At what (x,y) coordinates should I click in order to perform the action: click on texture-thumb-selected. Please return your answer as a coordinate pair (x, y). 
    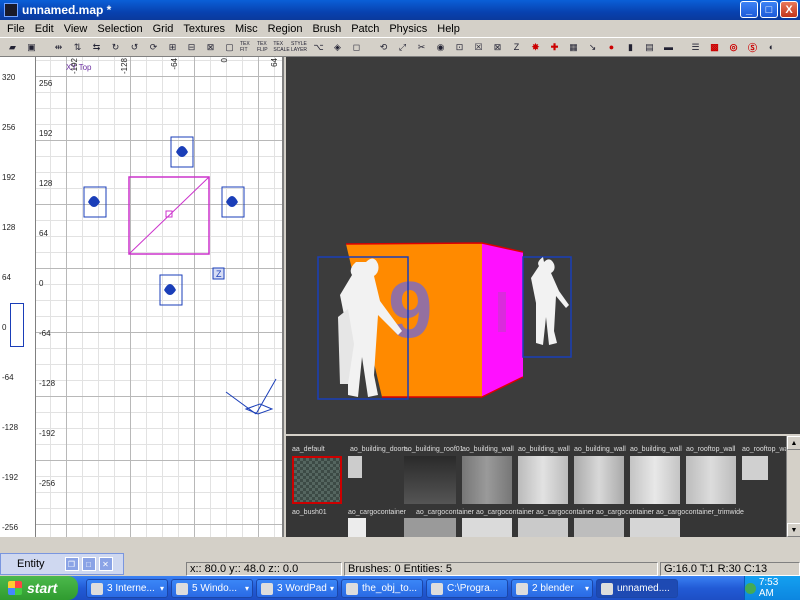
    Looking at the image, I should click on (317, 480).